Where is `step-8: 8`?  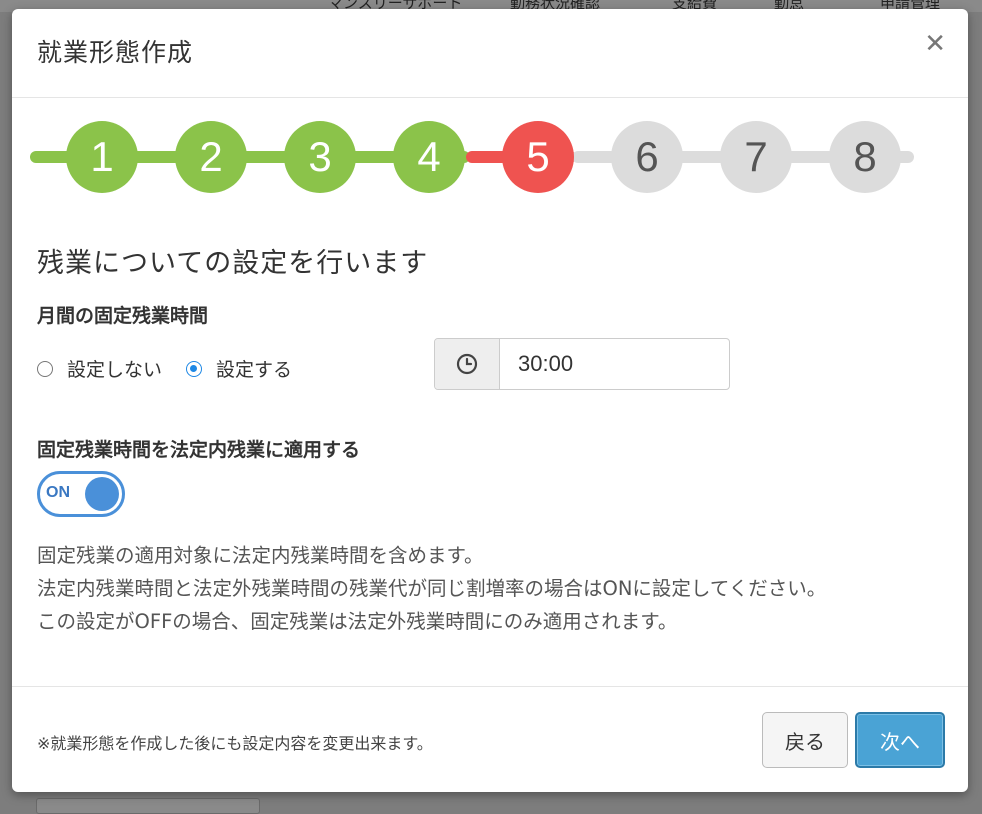
step-8: 8 is located at coordinates (865, 157).